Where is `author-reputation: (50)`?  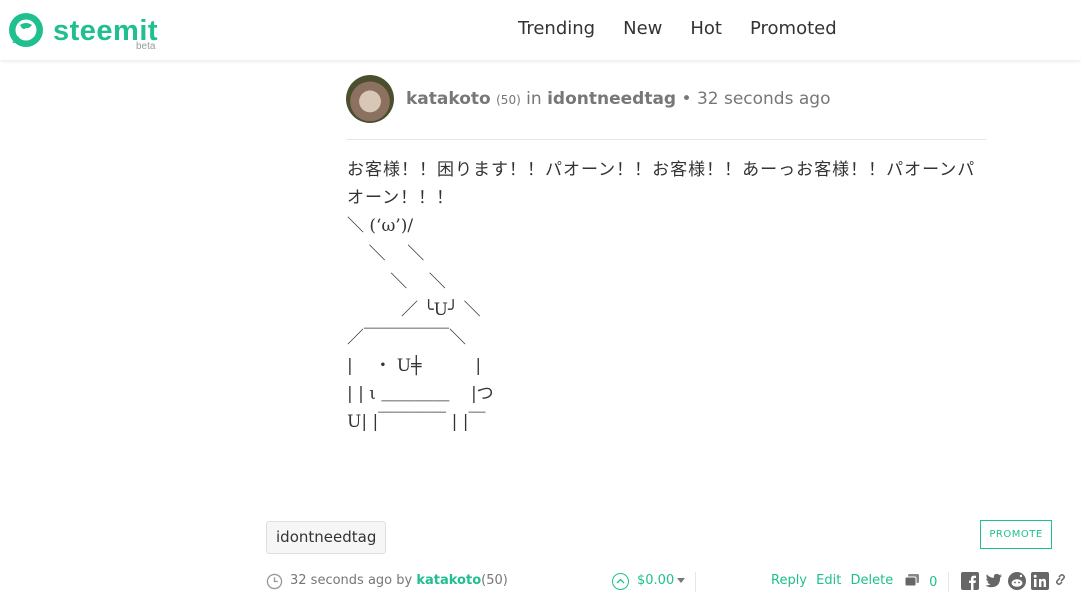 author-reputation: (50) is located at coordinates (508, 100).